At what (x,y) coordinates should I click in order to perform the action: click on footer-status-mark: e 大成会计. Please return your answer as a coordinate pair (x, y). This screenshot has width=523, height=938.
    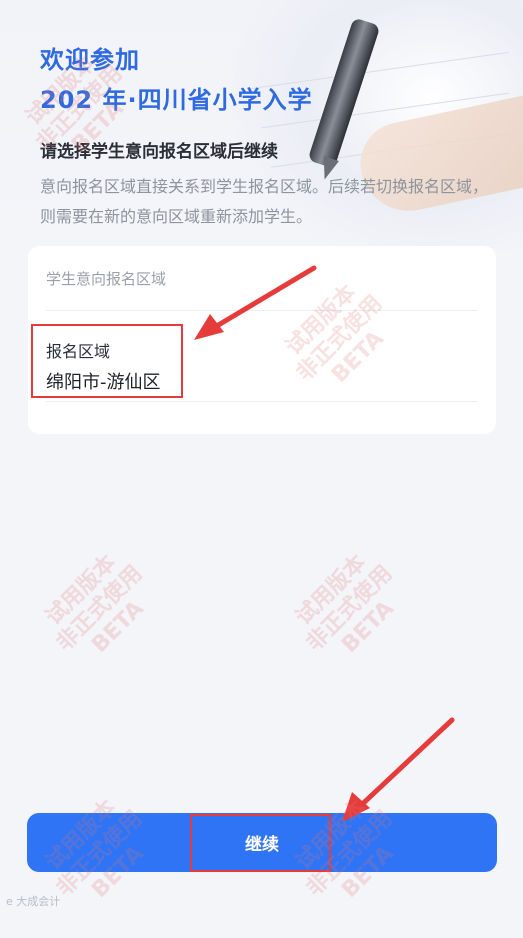
    Looking at the image, I should click on (33, 901).